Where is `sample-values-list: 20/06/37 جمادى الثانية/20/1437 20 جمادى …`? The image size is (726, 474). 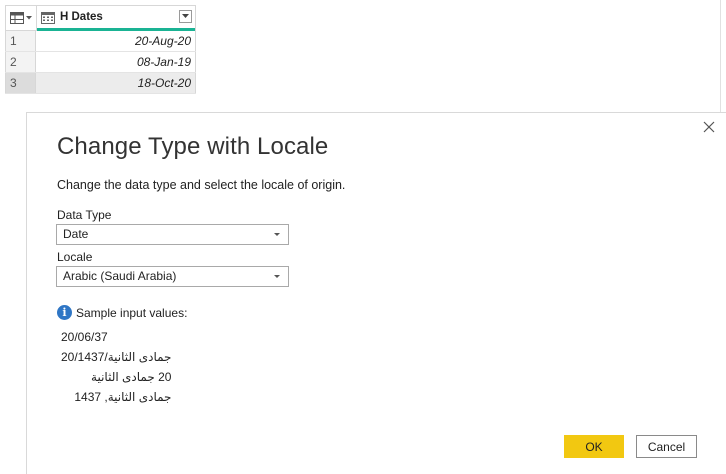 sample-values-list: 20/06/37 جمادى الثانية/20/1437 20 جمادى … is located at coordinates (116, 367).